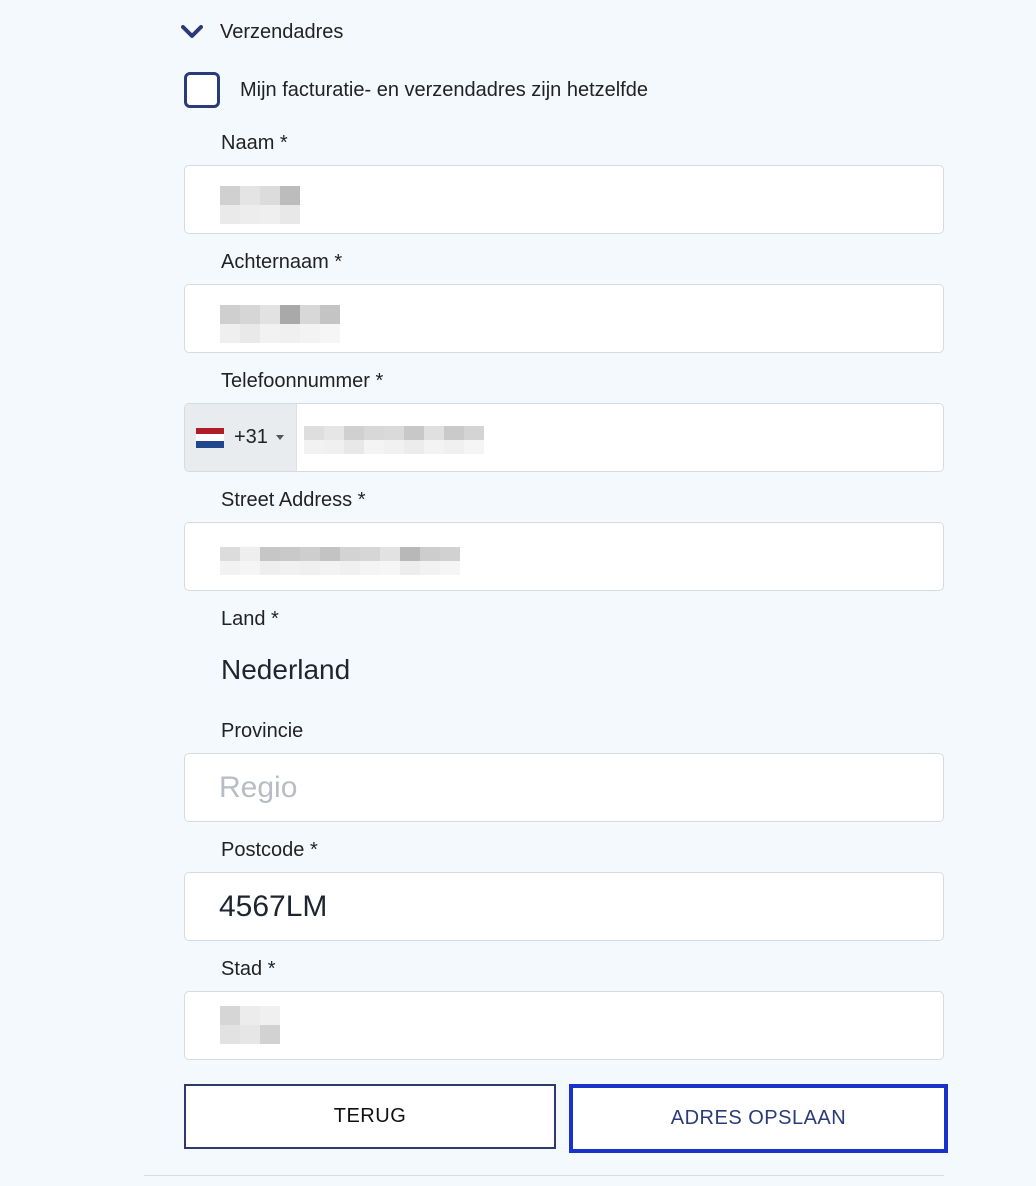 The image size is (1036, 1186). Describe the element at coordinates (282, 262) in the screenshot. I see `last-name-label: Achternaam *` at that location.